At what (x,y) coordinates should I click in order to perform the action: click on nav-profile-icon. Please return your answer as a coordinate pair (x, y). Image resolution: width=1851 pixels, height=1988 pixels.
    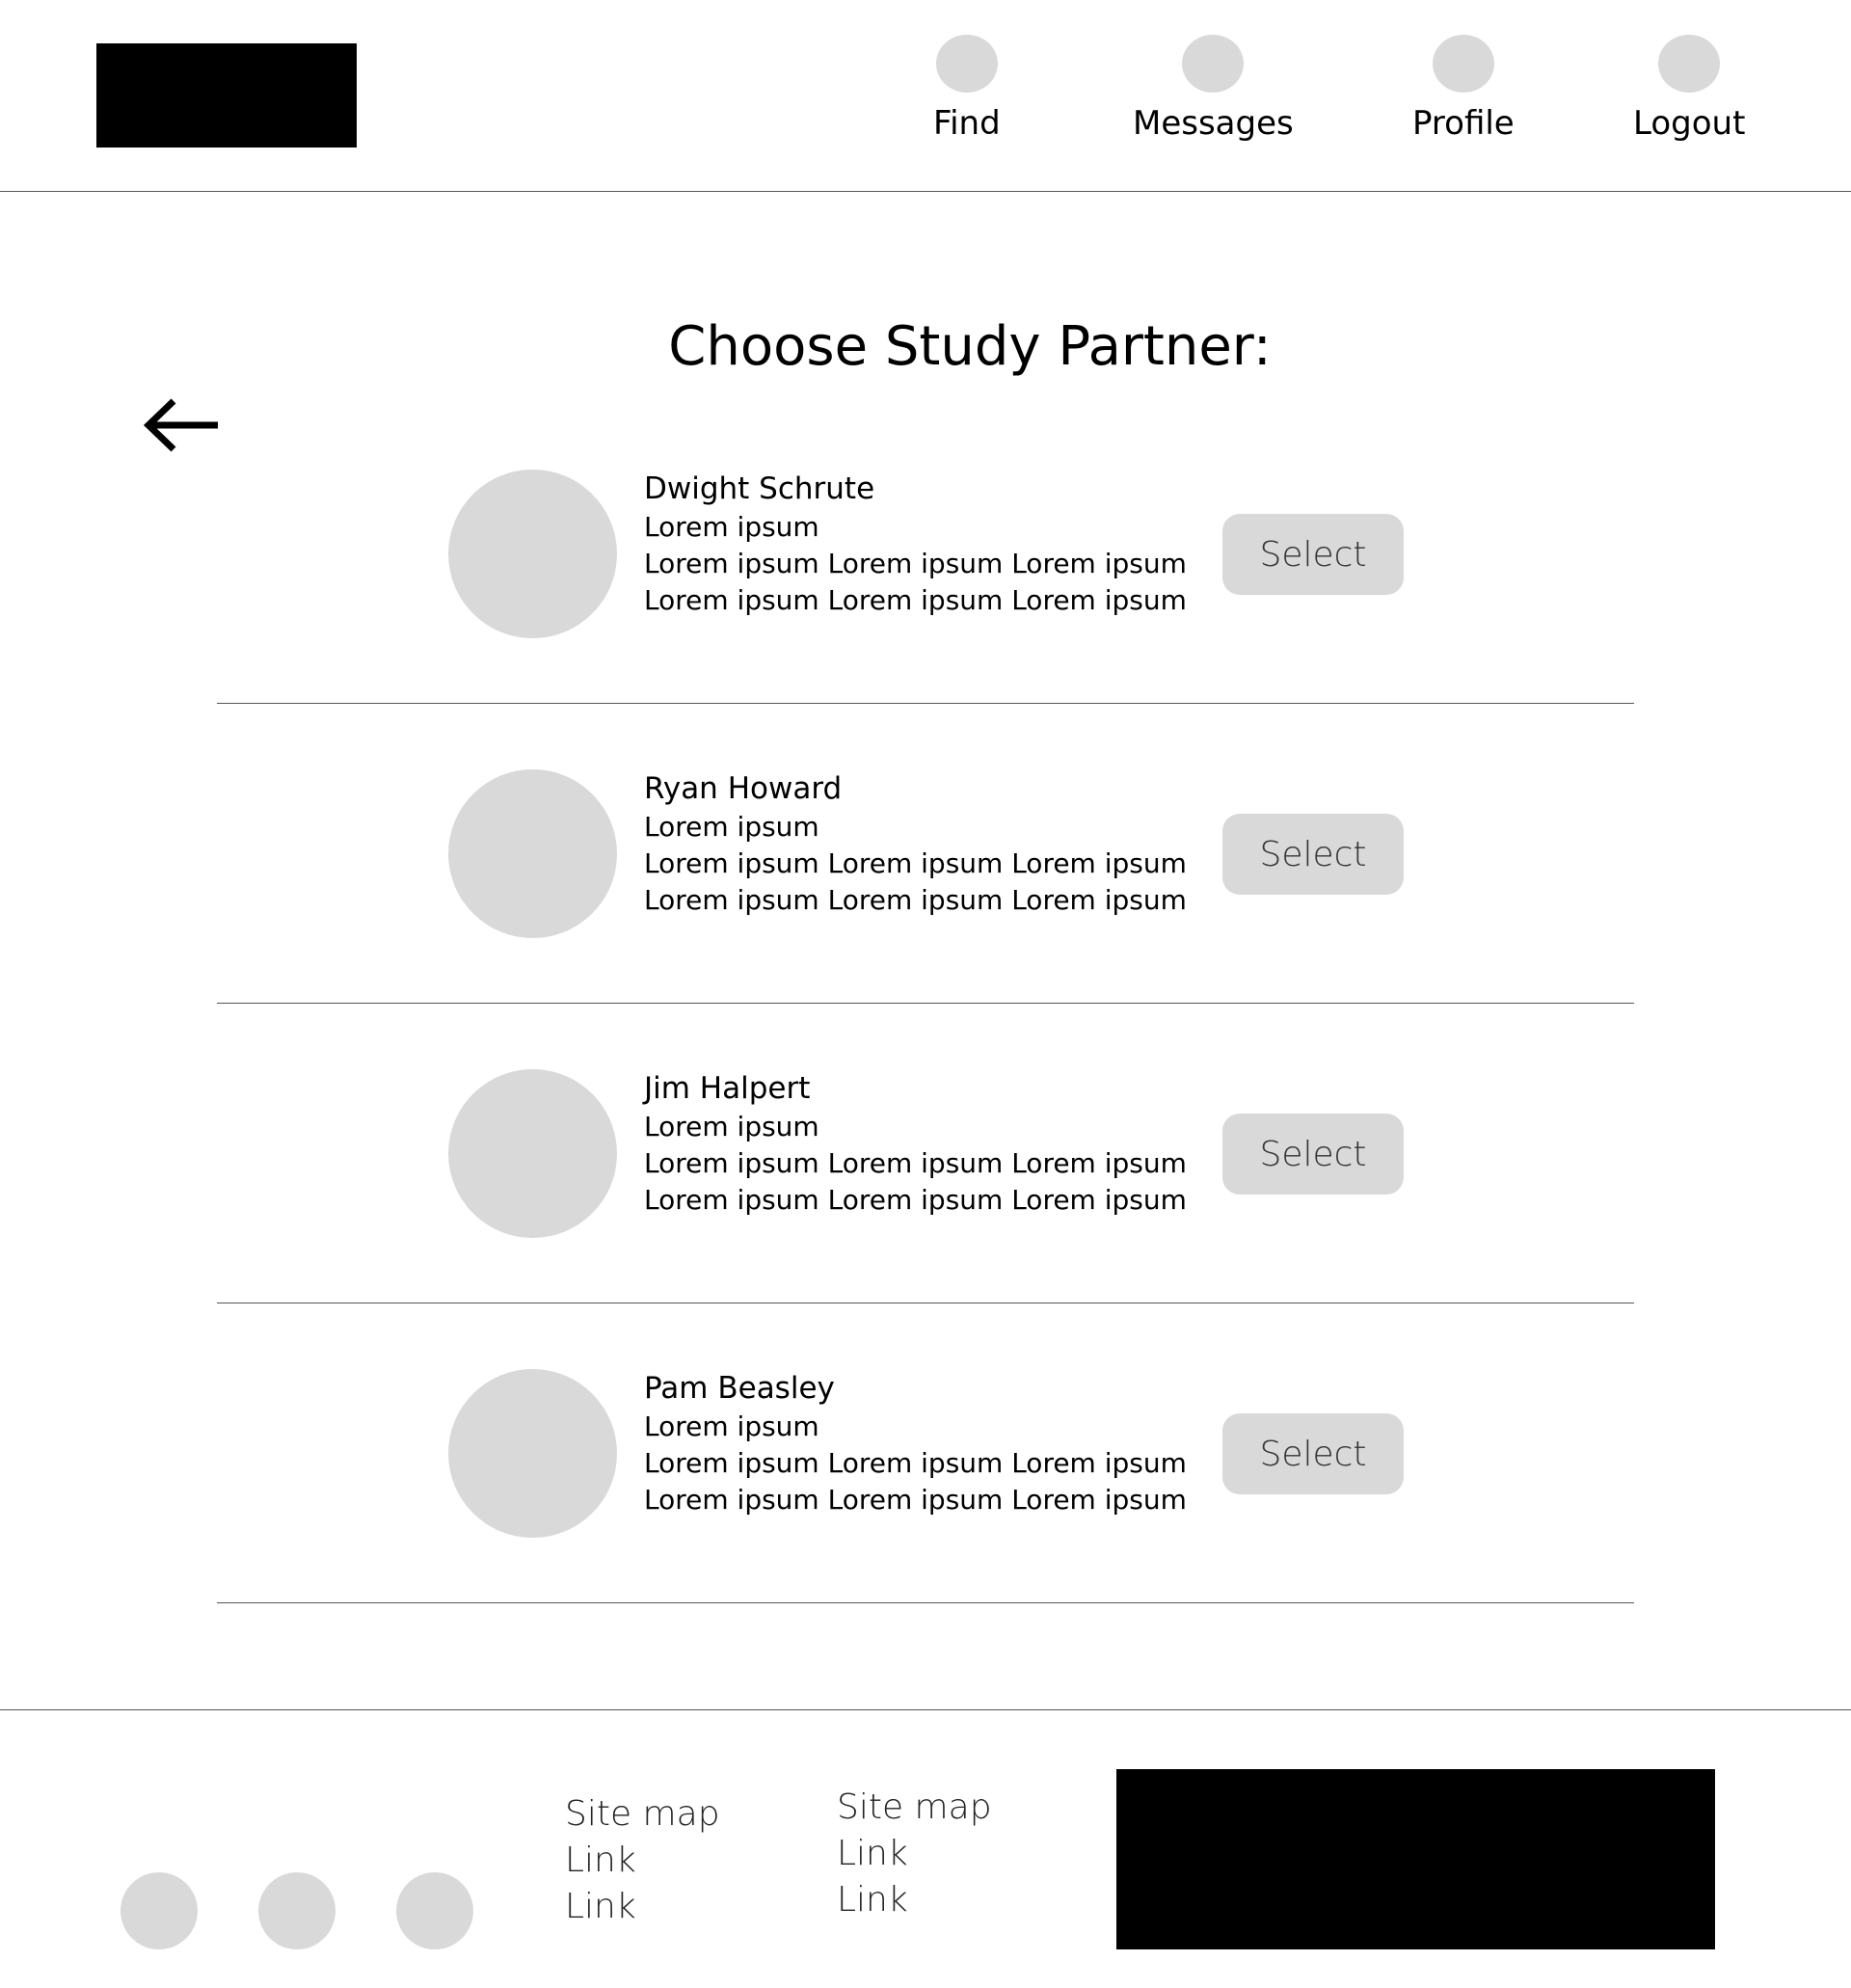
    Looking at the image, I should click on (1463, 64).